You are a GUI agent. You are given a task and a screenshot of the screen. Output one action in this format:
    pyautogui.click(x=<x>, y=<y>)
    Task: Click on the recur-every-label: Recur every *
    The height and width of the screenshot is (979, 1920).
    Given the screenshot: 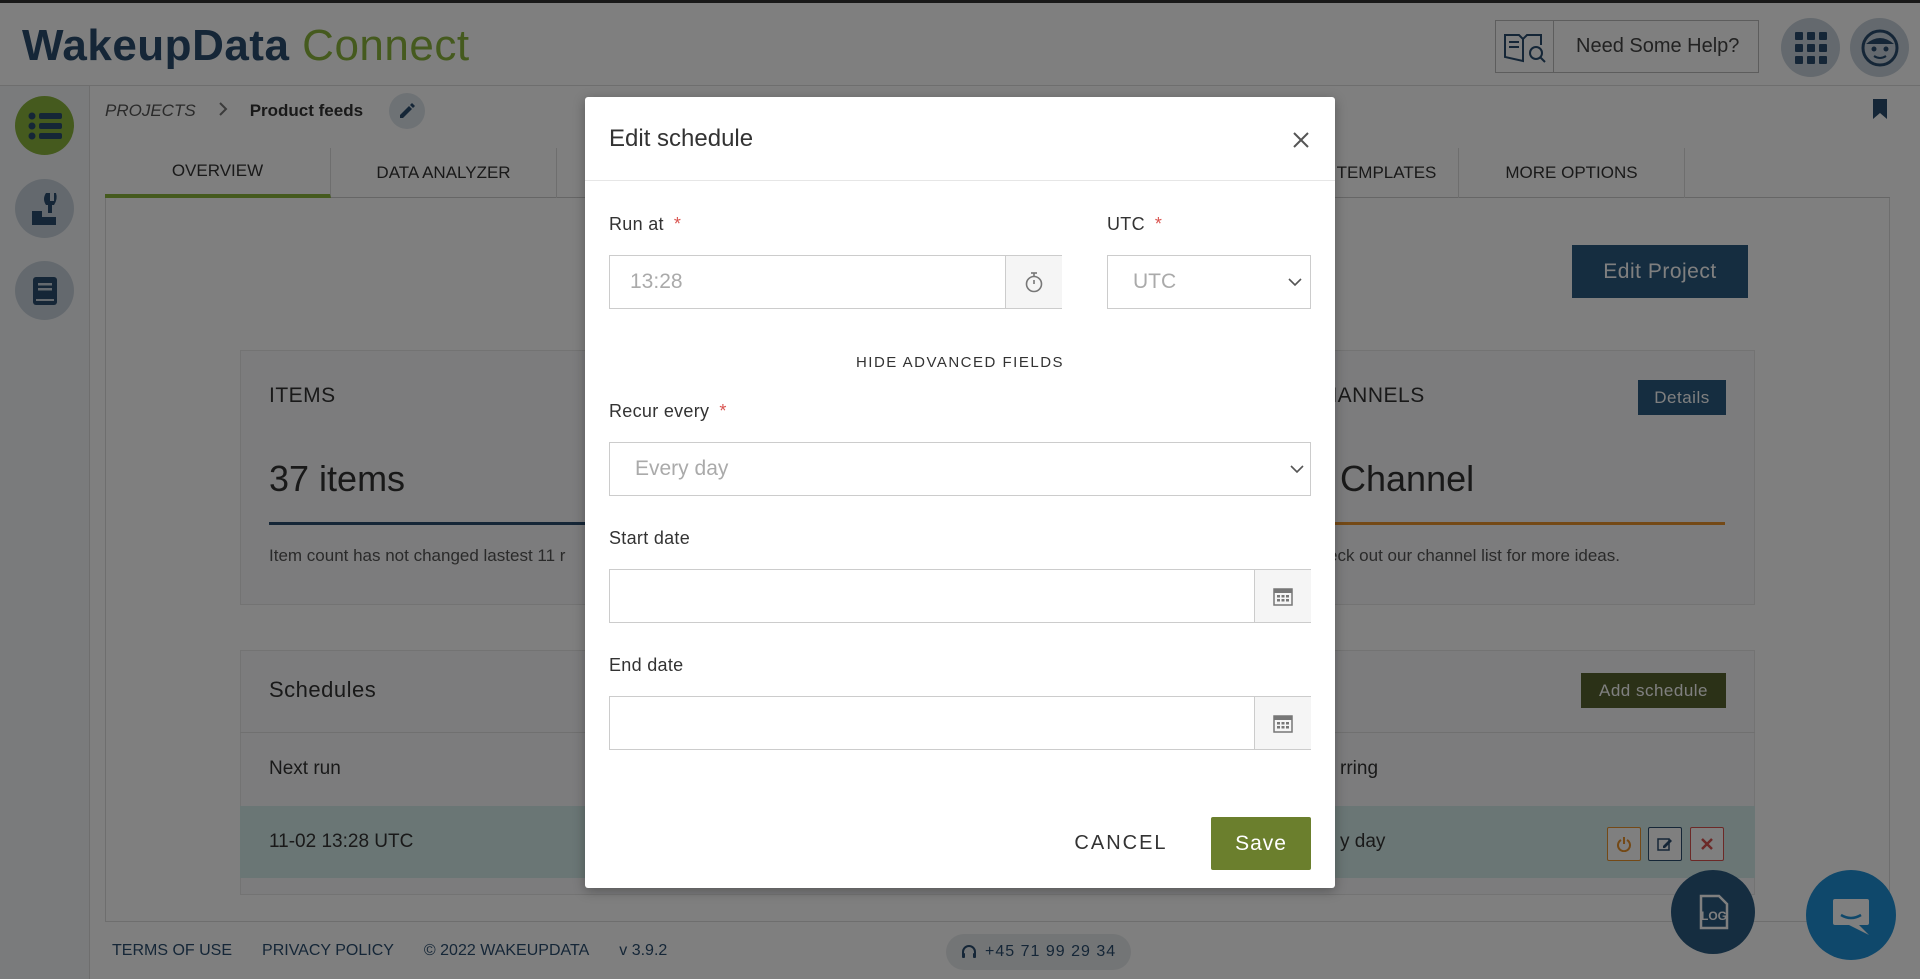 What is the action you would take?
    pyautogui.click(x=668, y=411)
    